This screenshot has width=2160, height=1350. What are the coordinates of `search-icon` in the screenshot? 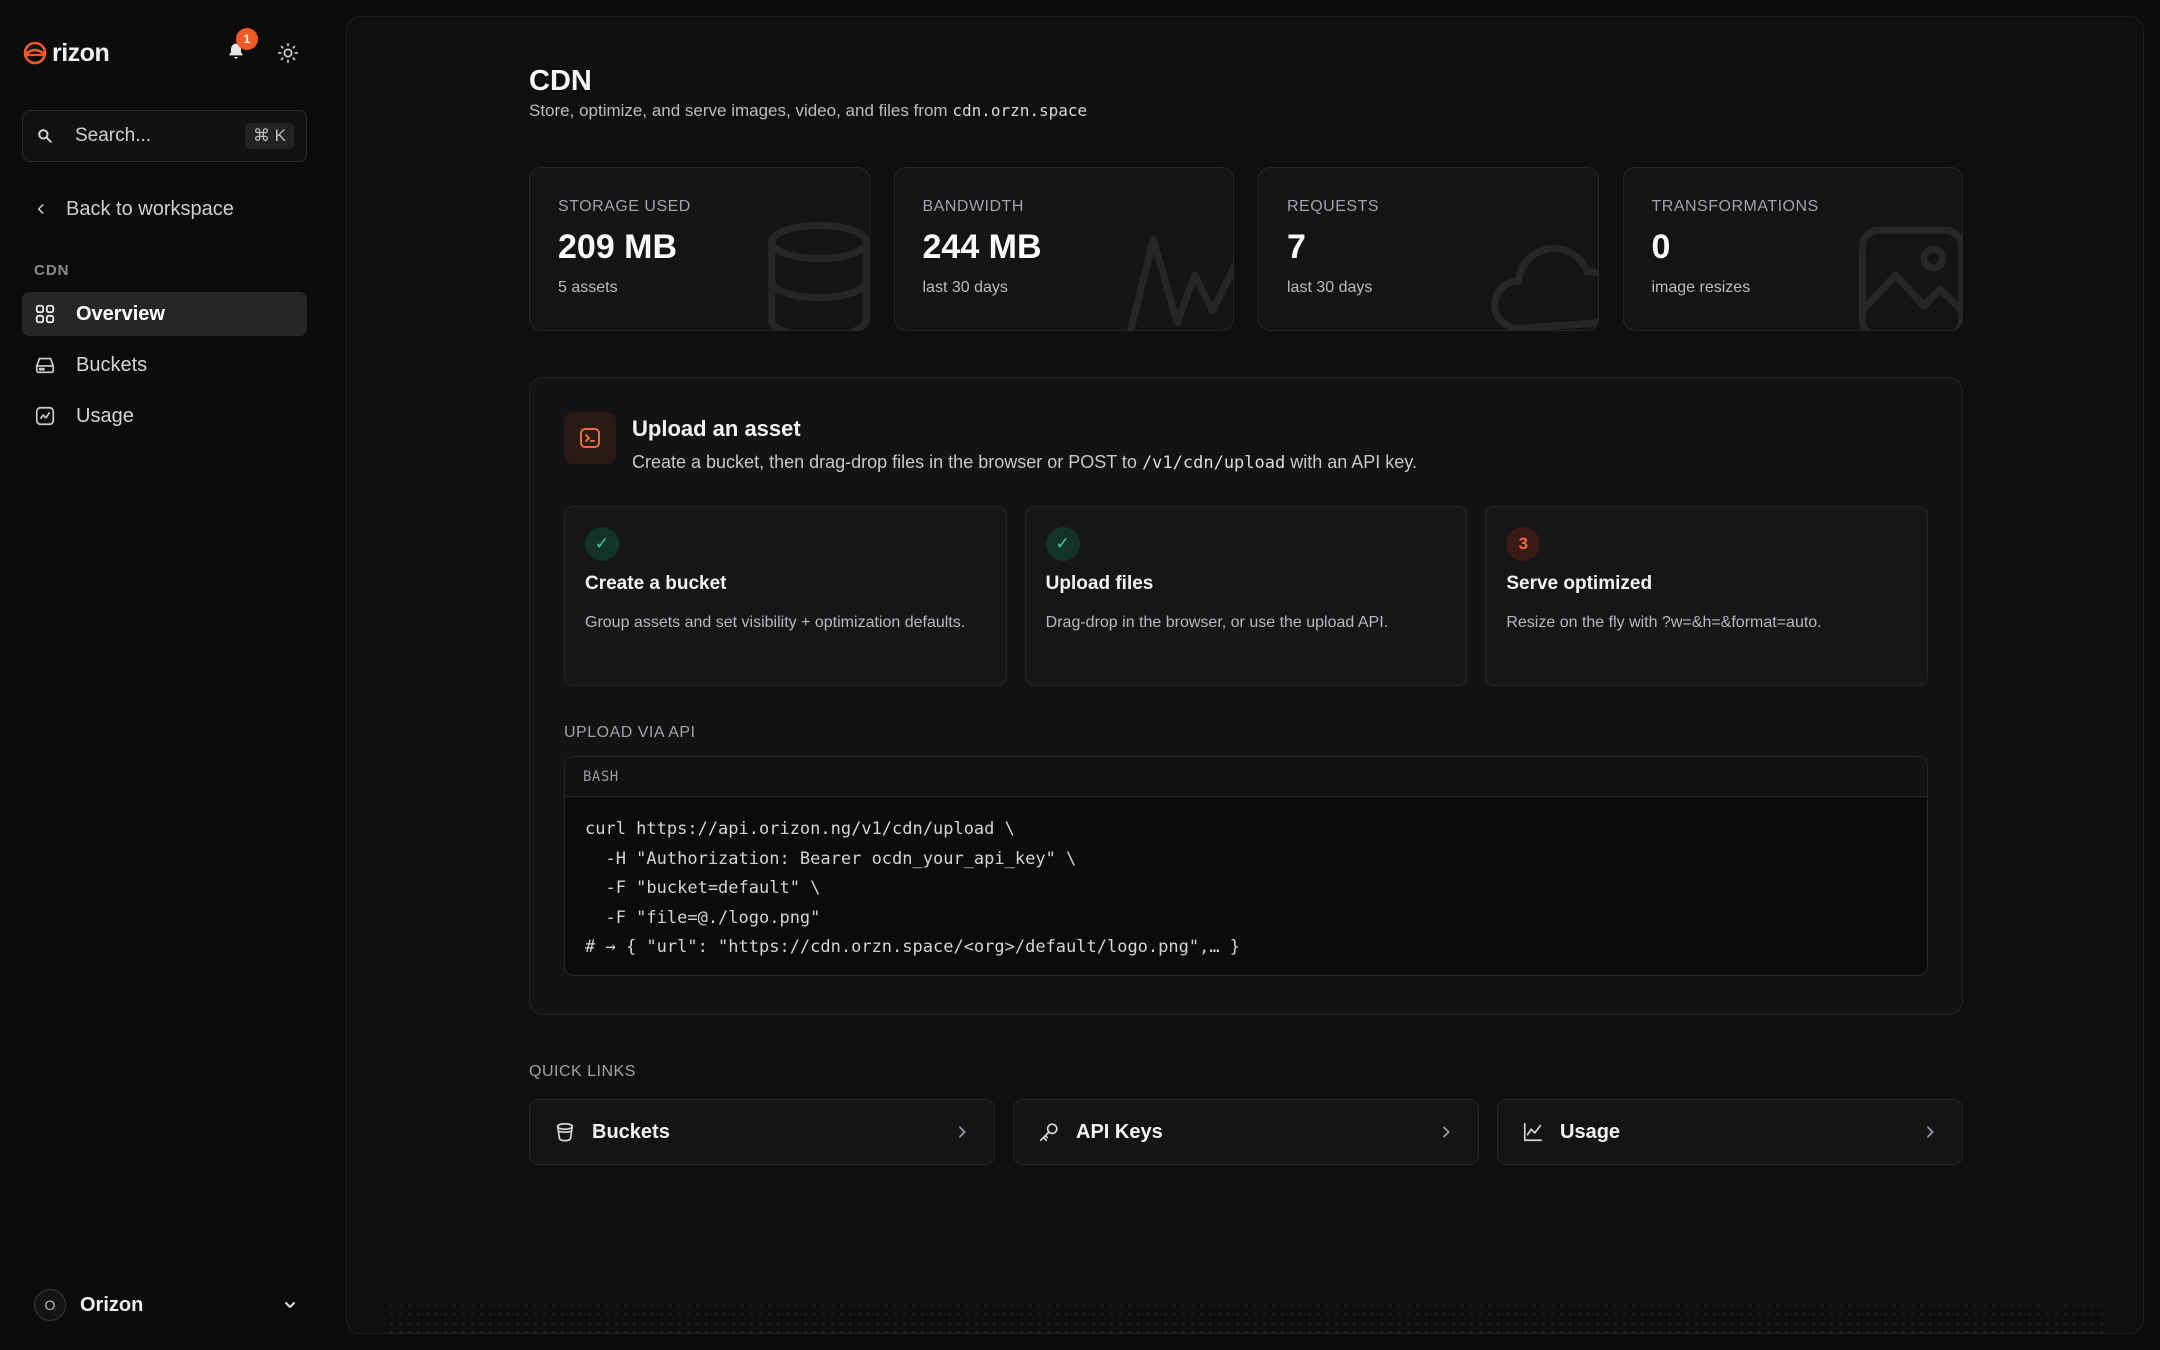 It's located at (45, 136).